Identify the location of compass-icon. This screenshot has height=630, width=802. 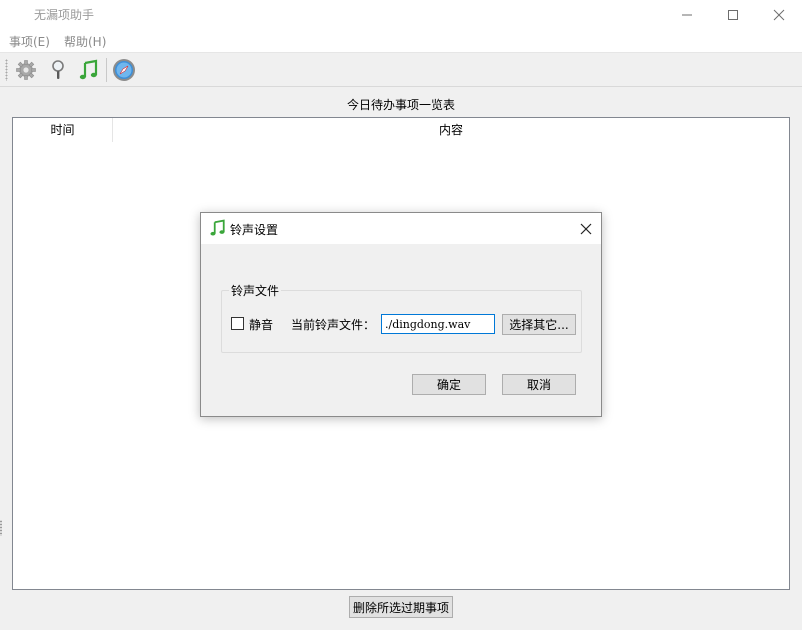
(124, 70).